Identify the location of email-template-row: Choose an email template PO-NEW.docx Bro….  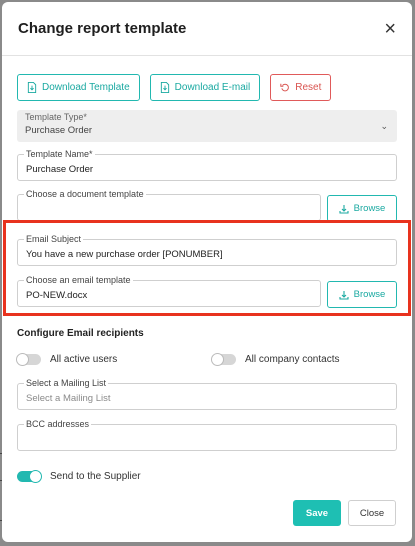
(207, 291).